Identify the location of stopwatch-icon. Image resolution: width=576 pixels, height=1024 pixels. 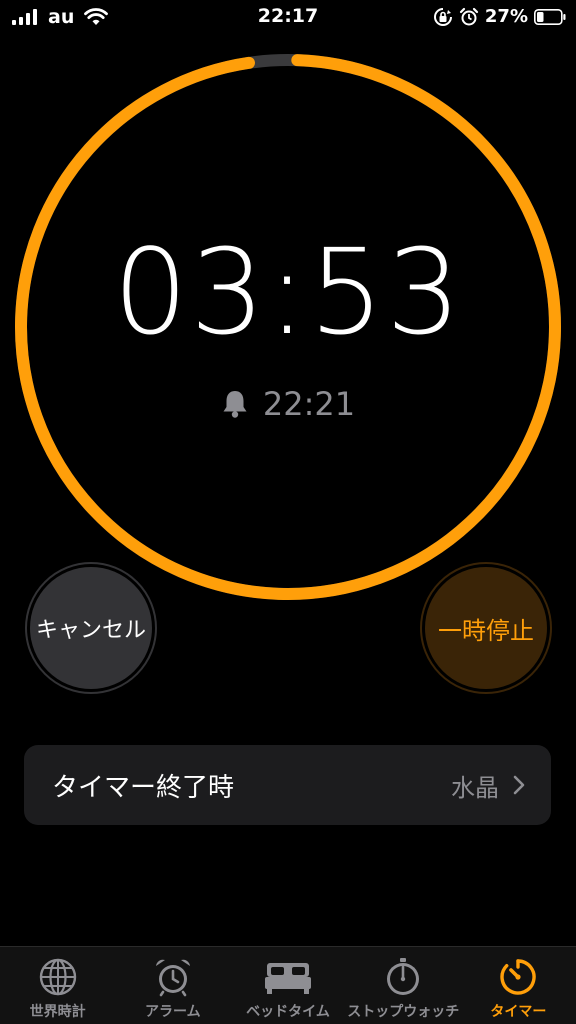
(403, 976).